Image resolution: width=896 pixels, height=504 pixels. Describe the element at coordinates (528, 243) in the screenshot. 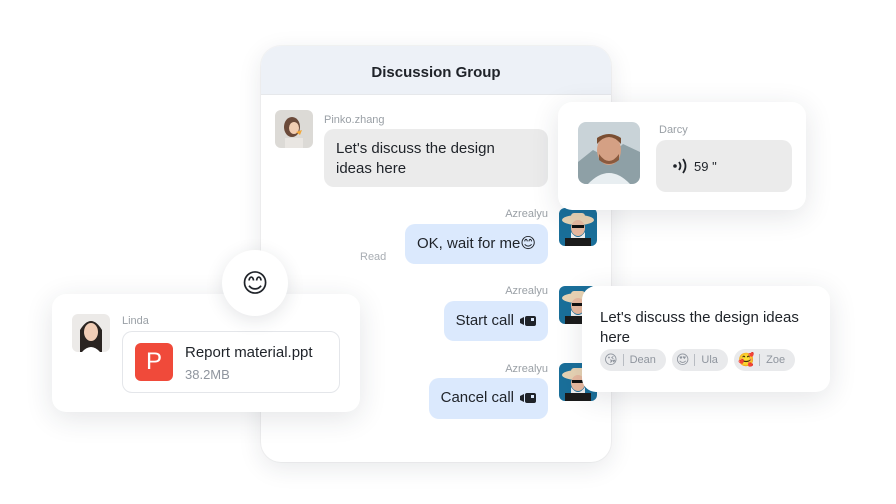

I see `smile-emoji: 😊` at that location.